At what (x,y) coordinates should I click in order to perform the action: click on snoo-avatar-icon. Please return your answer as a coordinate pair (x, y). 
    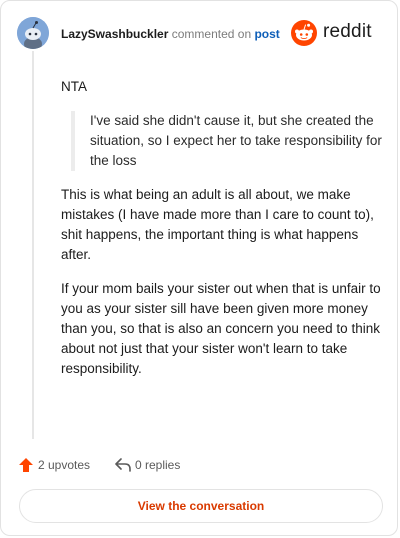
    Looking at the image, I should click on (33, 33).